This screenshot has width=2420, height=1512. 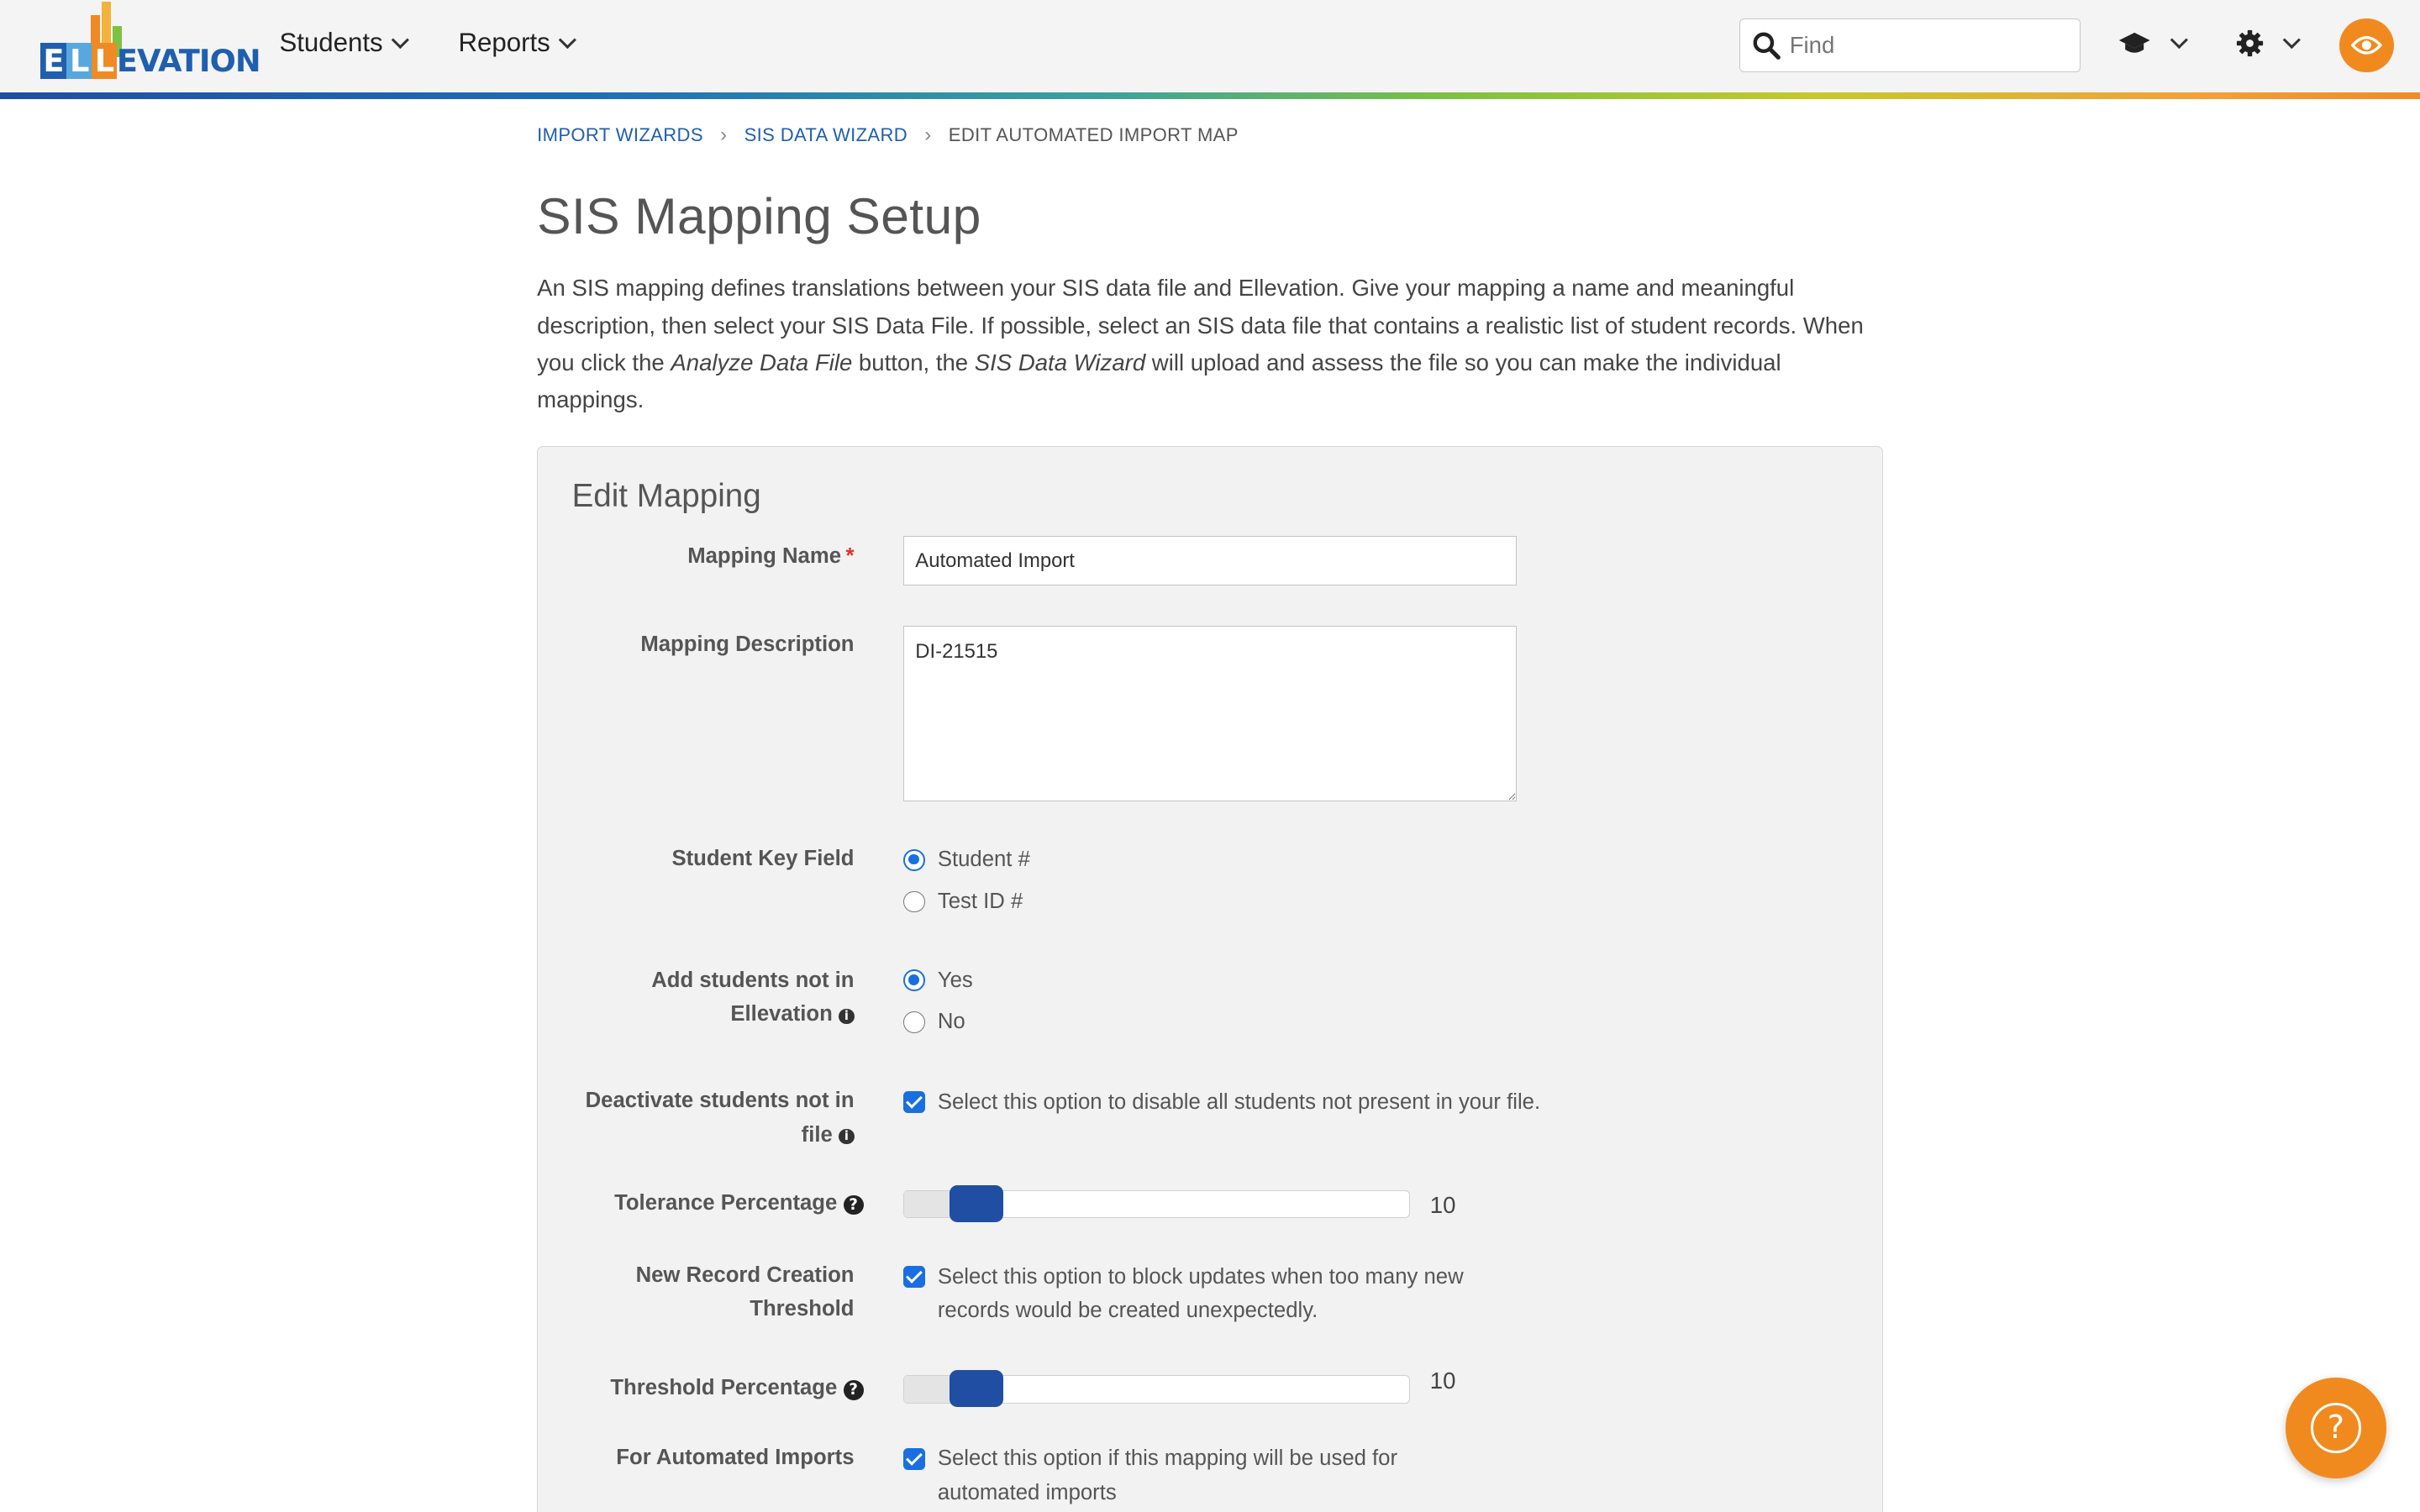 What do you see at coordinates (1210, 713) in the screenshot?
I see `mapping-description-textarea: DI-21515` at bounding box center [1210, 713].